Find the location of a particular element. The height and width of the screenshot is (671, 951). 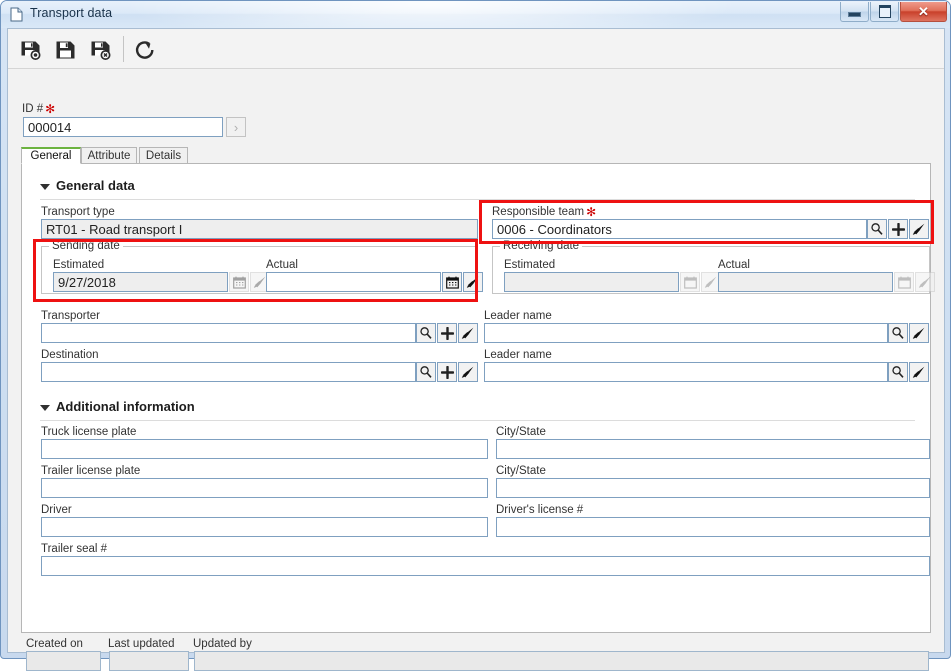

additional-information-divider is located at coordinates (477, 420).